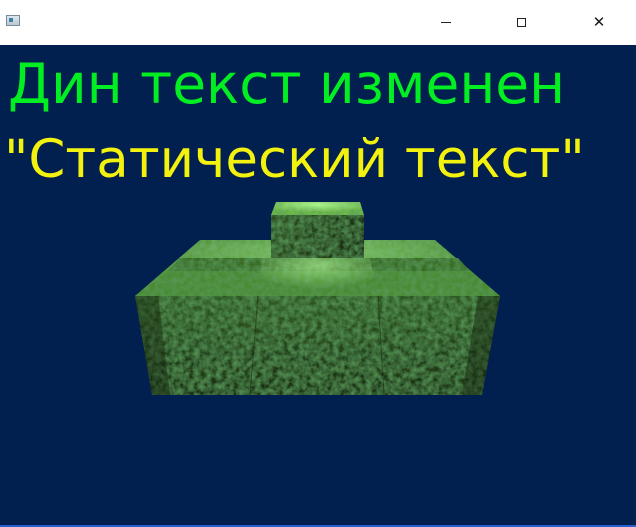 This screenshot has width=636, height=527. I want to click on maximize-icon, so click(521, 22).